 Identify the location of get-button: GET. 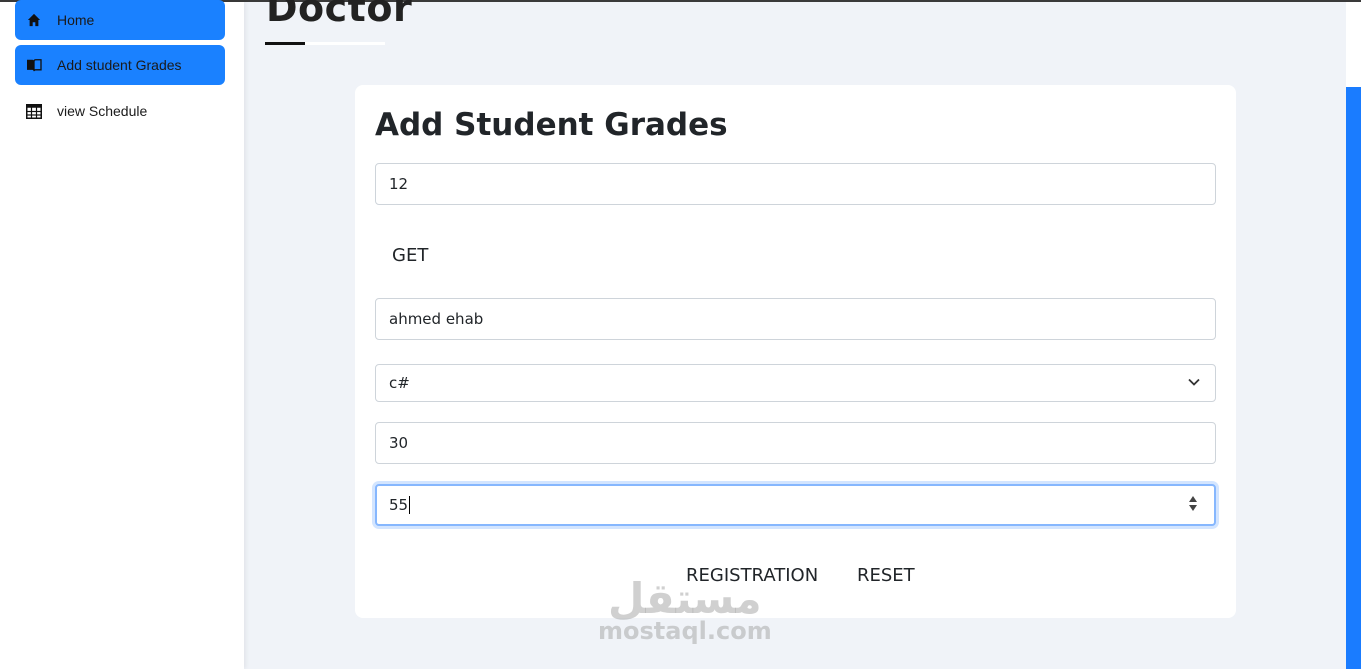
(410, 255).